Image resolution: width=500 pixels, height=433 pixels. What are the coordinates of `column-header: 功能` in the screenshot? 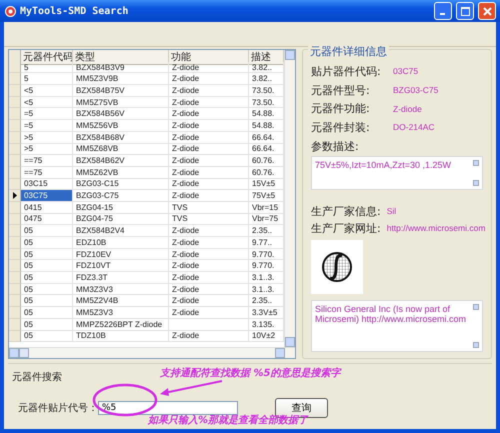 It's located at (209, 57).